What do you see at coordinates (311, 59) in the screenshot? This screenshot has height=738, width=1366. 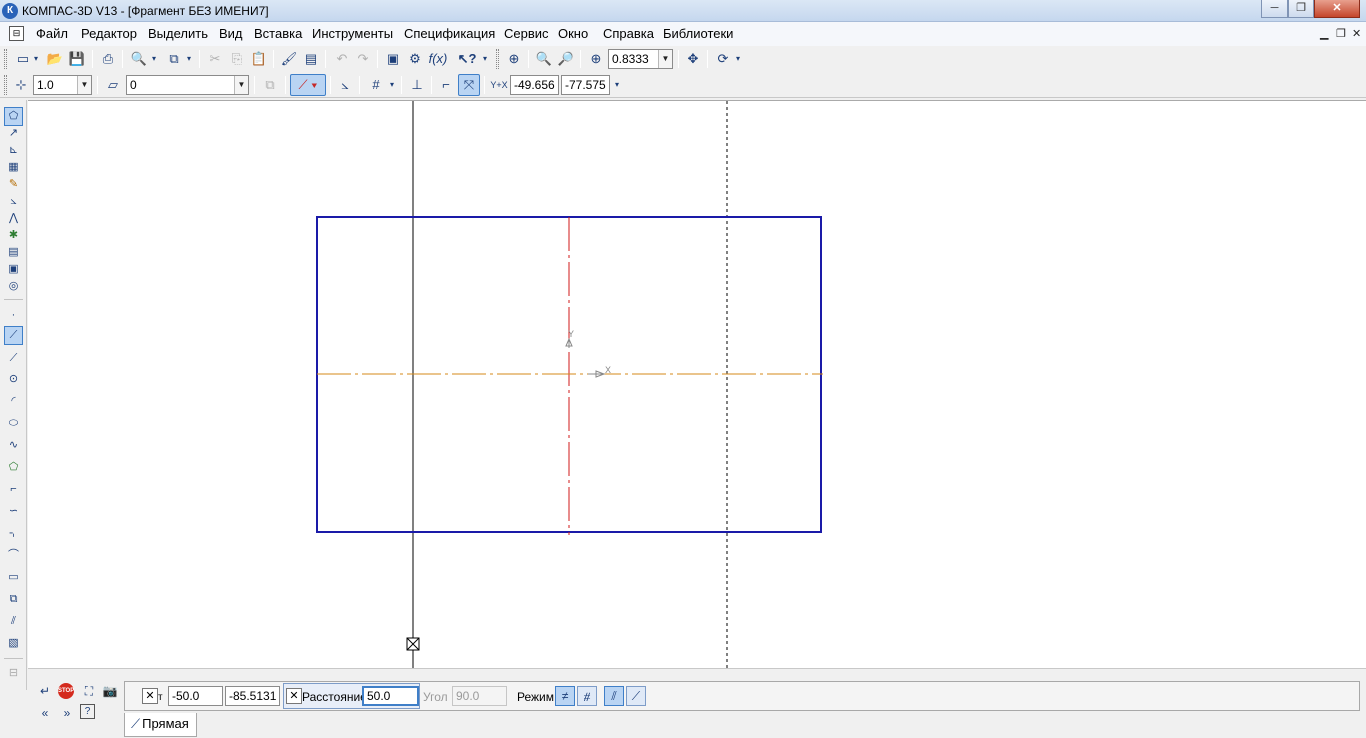 I see `properties-icon: ▤` at bounding box center [311, 59].